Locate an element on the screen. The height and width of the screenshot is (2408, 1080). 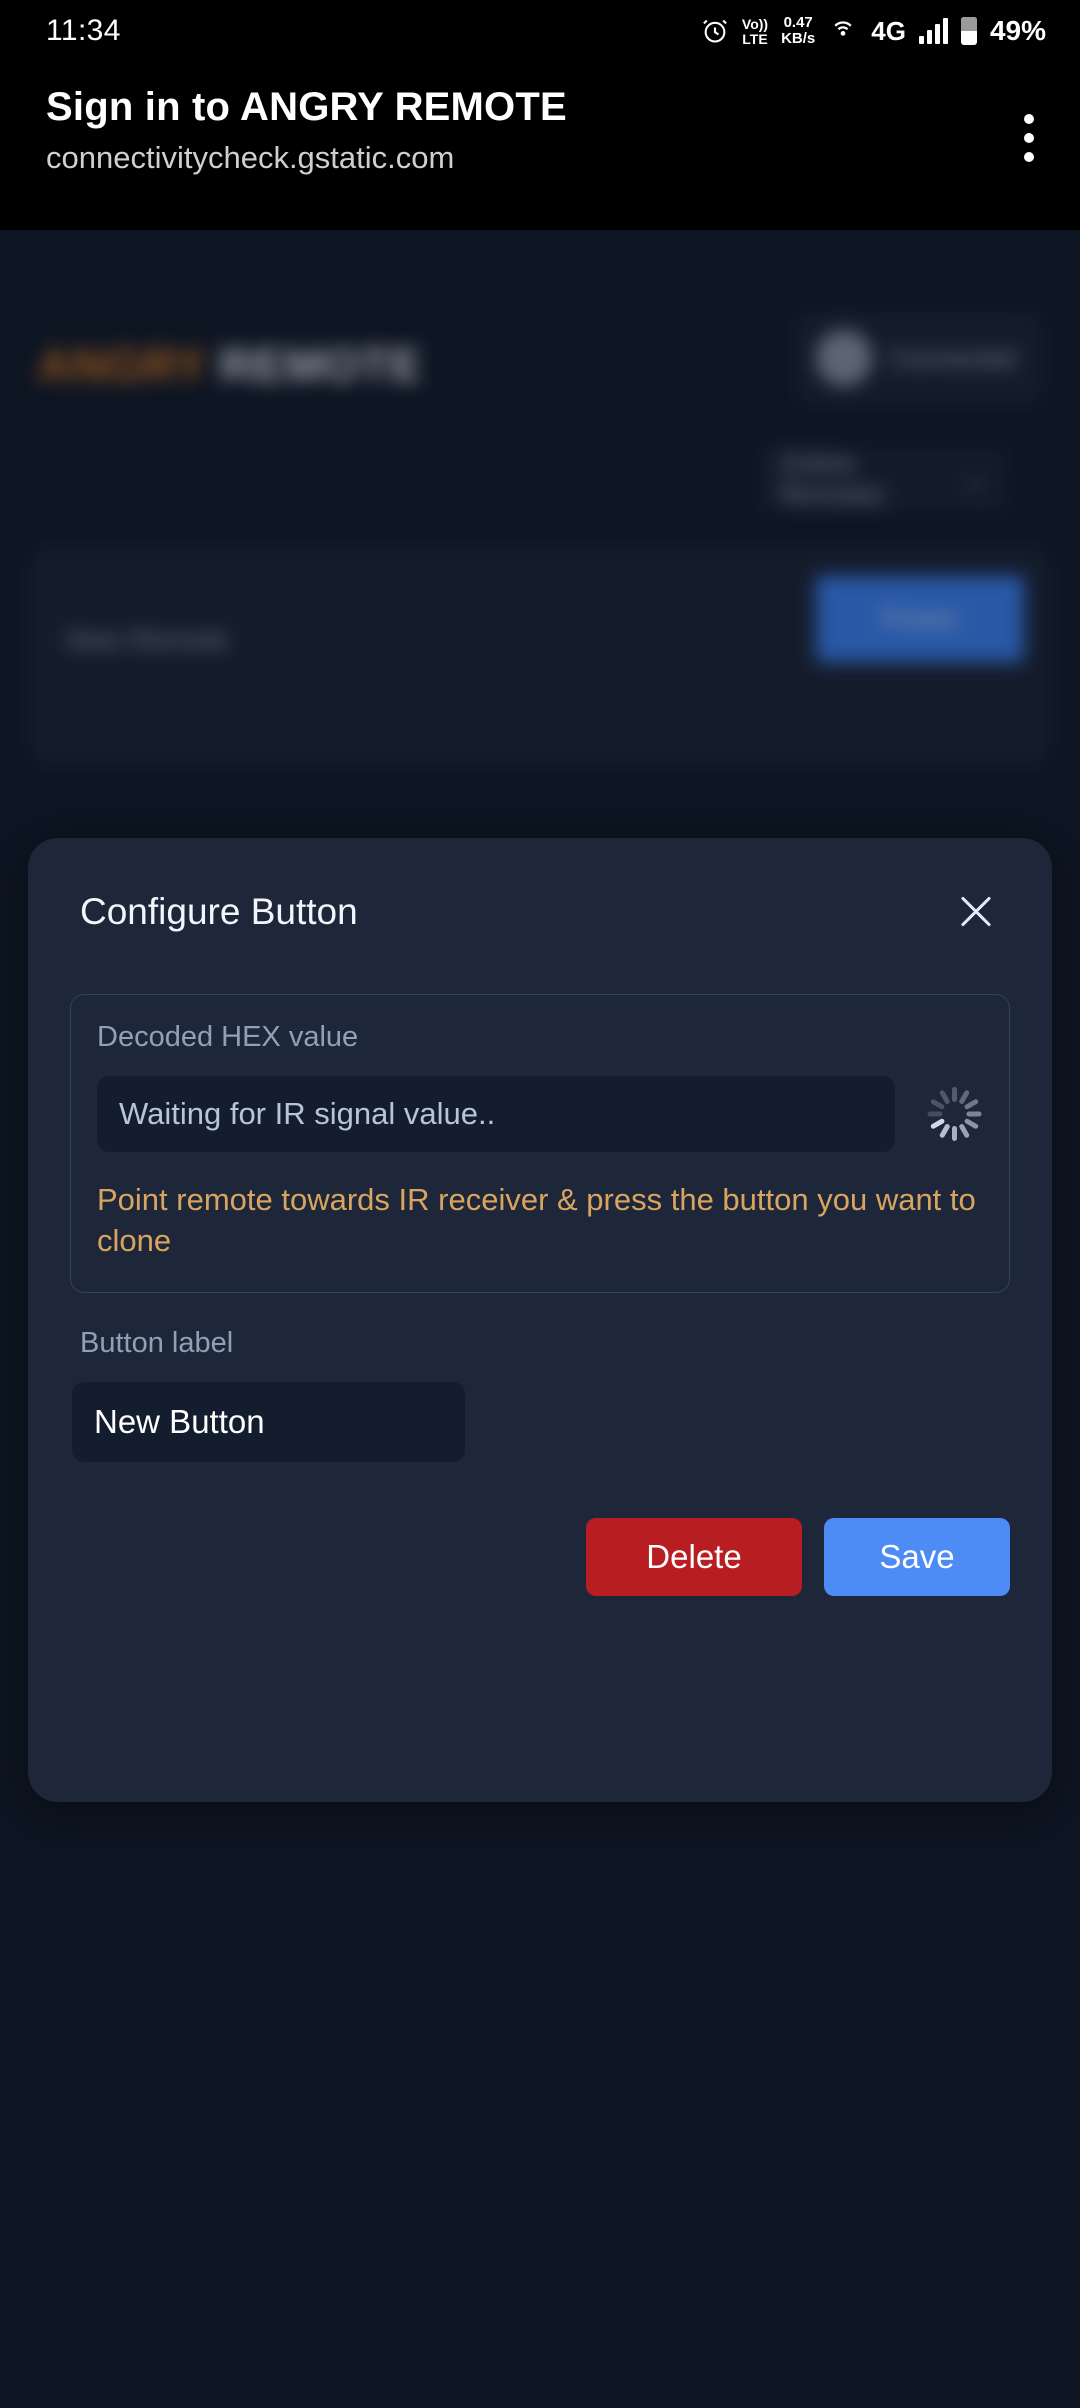
dialog-header: Configure Button is located at coordinates (540, 887).